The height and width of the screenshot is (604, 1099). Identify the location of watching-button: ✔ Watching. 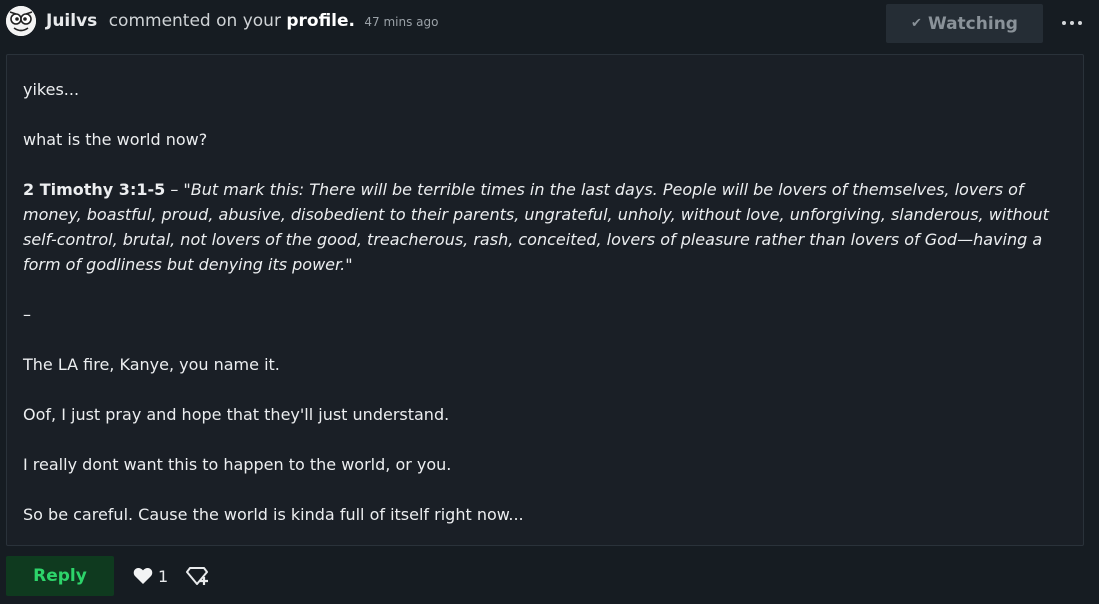
(964, 23).